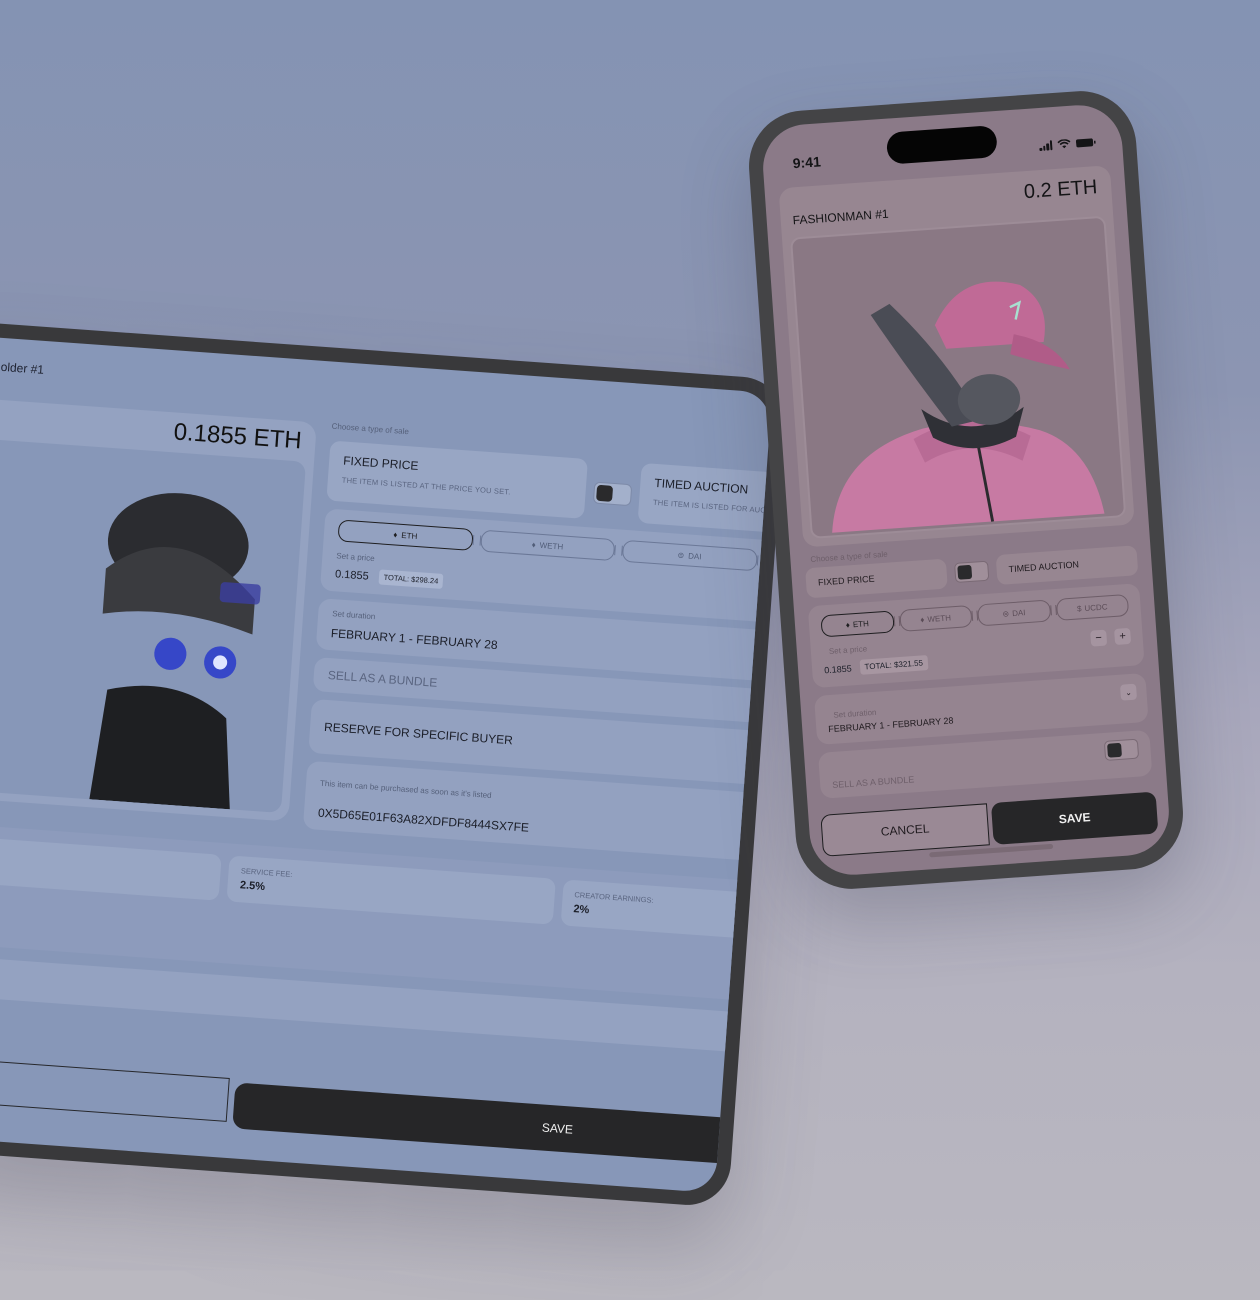 This screenshot has width=1260, height=1300. What do you see at coordinates (1099, 638) in the screenshot?
I see `decrement-button: −` at bounding box center [1099, 638].